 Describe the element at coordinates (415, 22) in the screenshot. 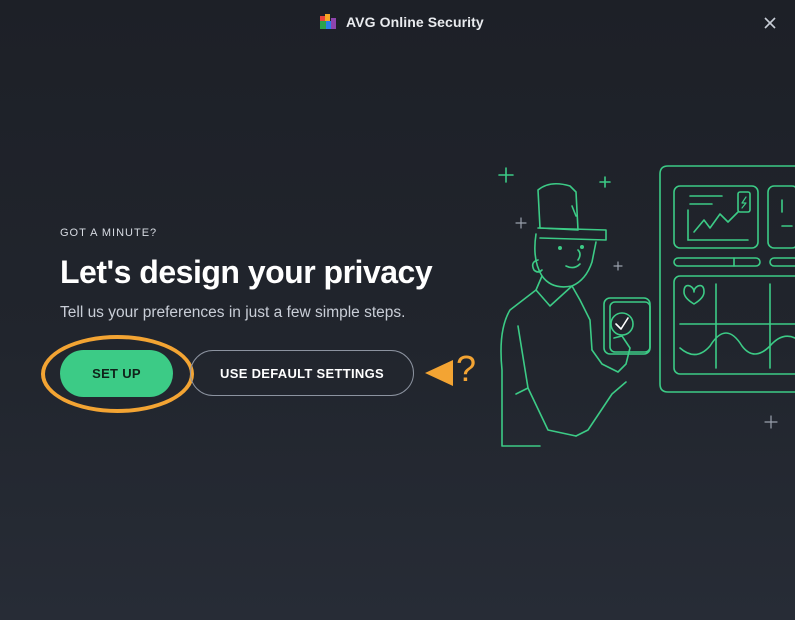

I see `app-title: AVG Online Security` at that location.